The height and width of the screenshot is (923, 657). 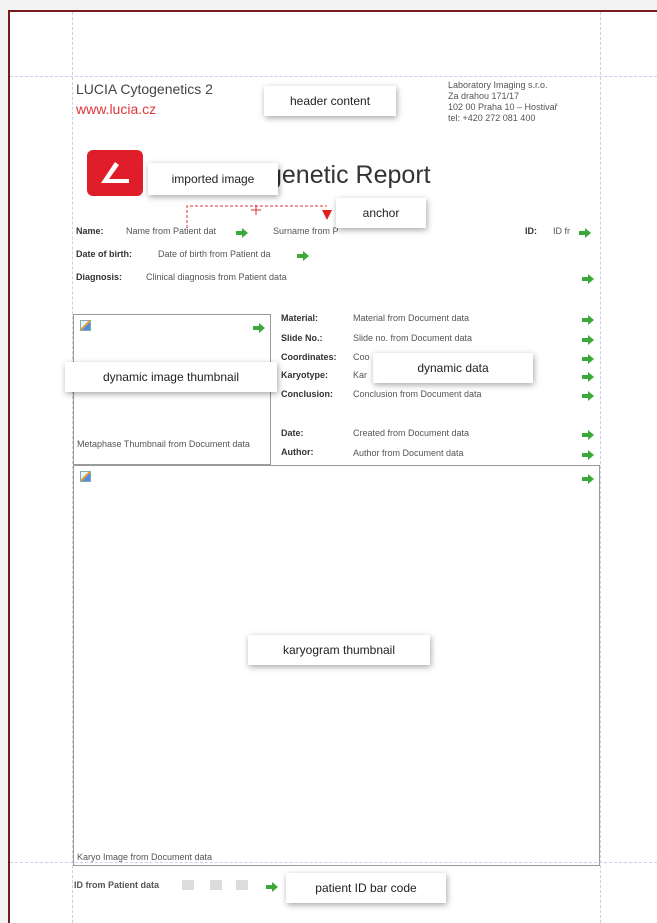 I want to click on callout-dynamic-data: dynamic data, so click(x=453, y=368).